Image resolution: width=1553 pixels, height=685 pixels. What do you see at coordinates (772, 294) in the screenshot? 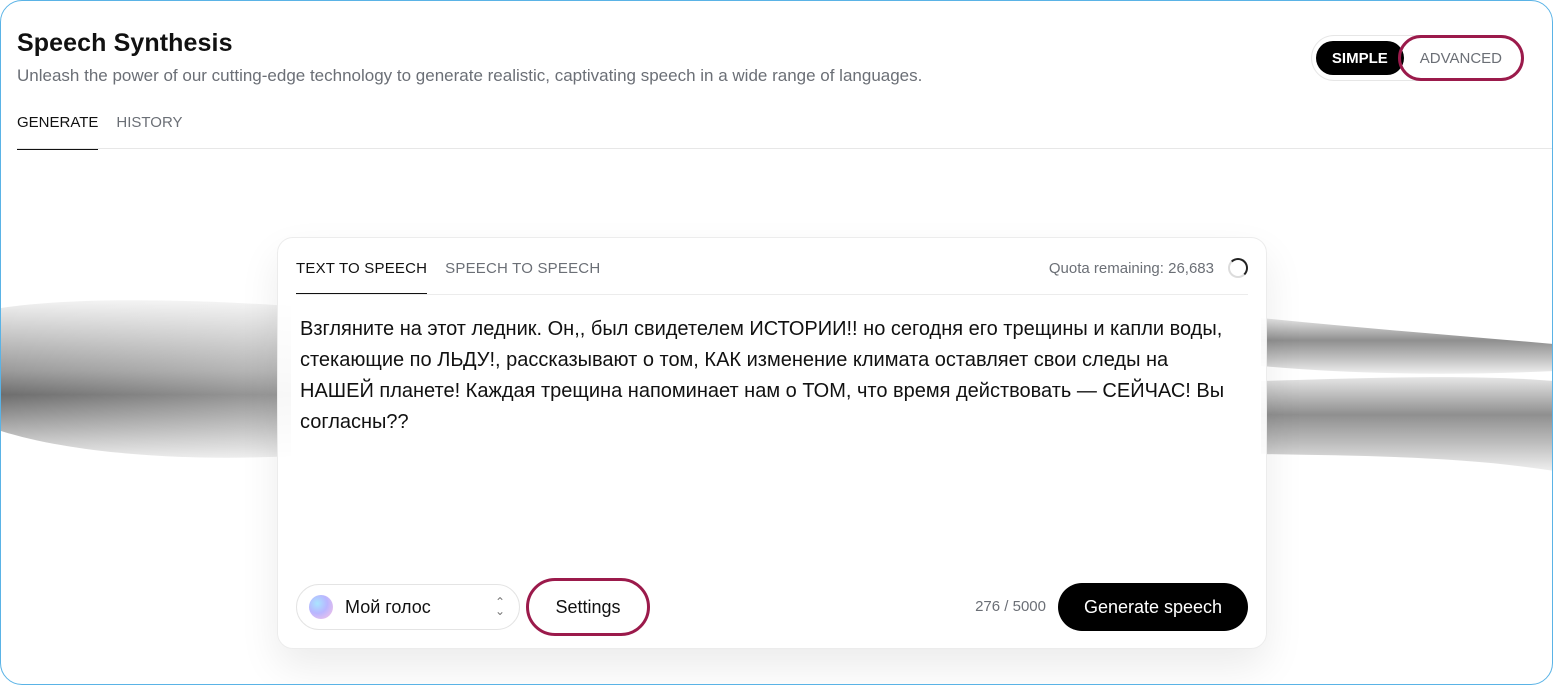
I see `card-tabs-divider` at bounding box center [772, 294].